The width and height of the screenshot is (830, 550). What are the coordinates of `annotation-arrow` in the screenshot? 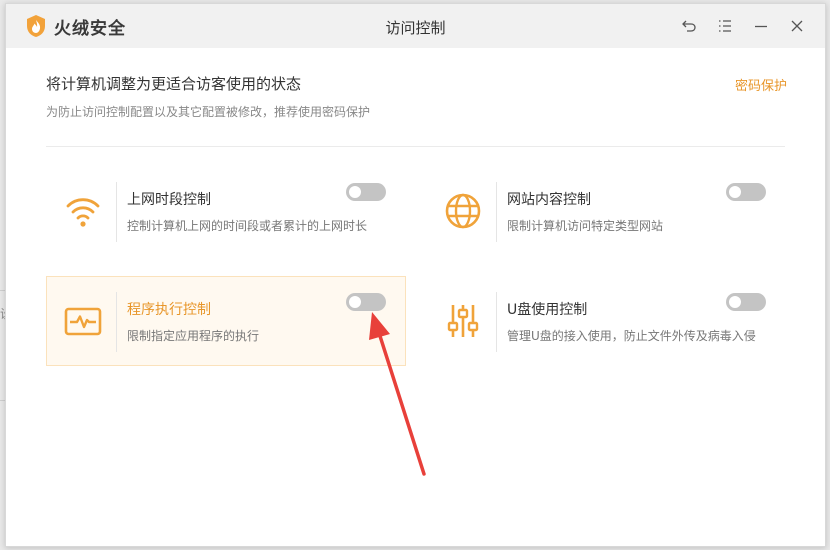 It's located at (397, 394).